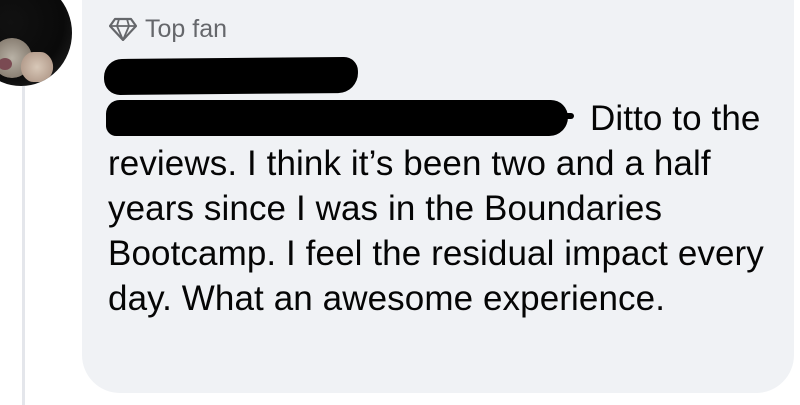  Describe the element at coordinates (36, 43) in the screenshot. I see `avatar` at that location.